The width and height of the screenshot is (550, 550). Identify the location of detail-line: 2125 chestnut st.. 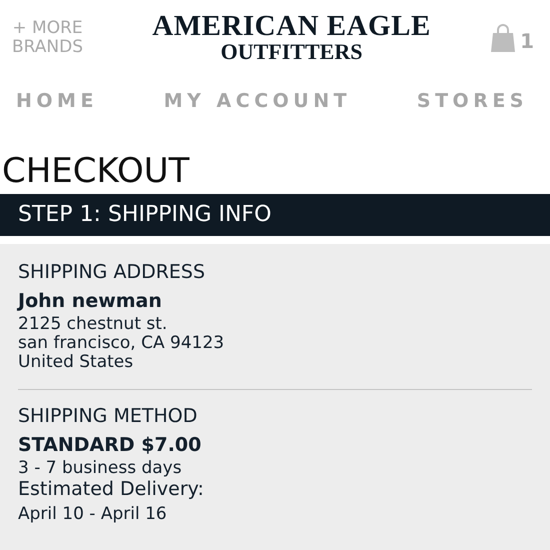
(93, 324).